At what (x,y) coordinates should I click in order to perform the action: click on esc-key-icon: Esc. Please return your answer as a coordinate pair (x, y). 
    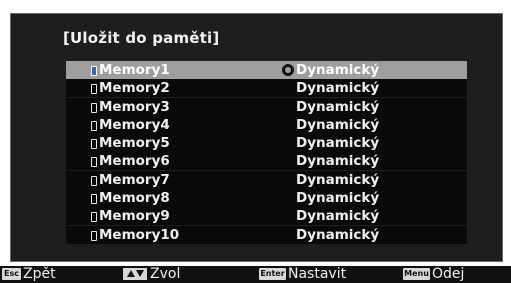
    Looking at the image, I should click on (11, 274).